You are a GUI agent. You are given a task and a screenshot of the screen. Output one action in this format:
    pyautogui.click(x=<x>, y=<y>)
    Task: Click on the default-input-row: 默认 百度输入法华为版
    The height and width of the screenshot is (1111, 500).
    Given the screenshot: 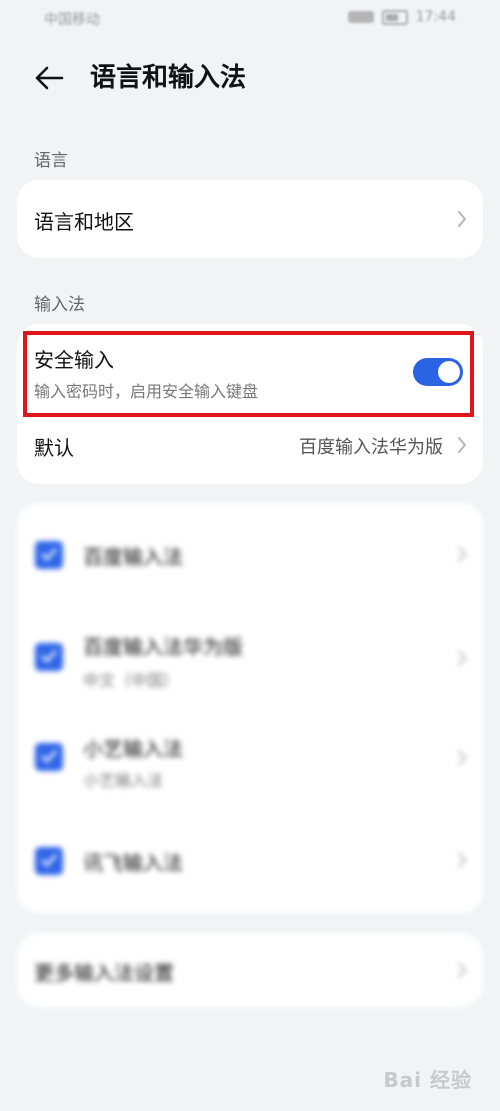 What is the action you would take?
    pyautogui.click(x=250, y=450)
    